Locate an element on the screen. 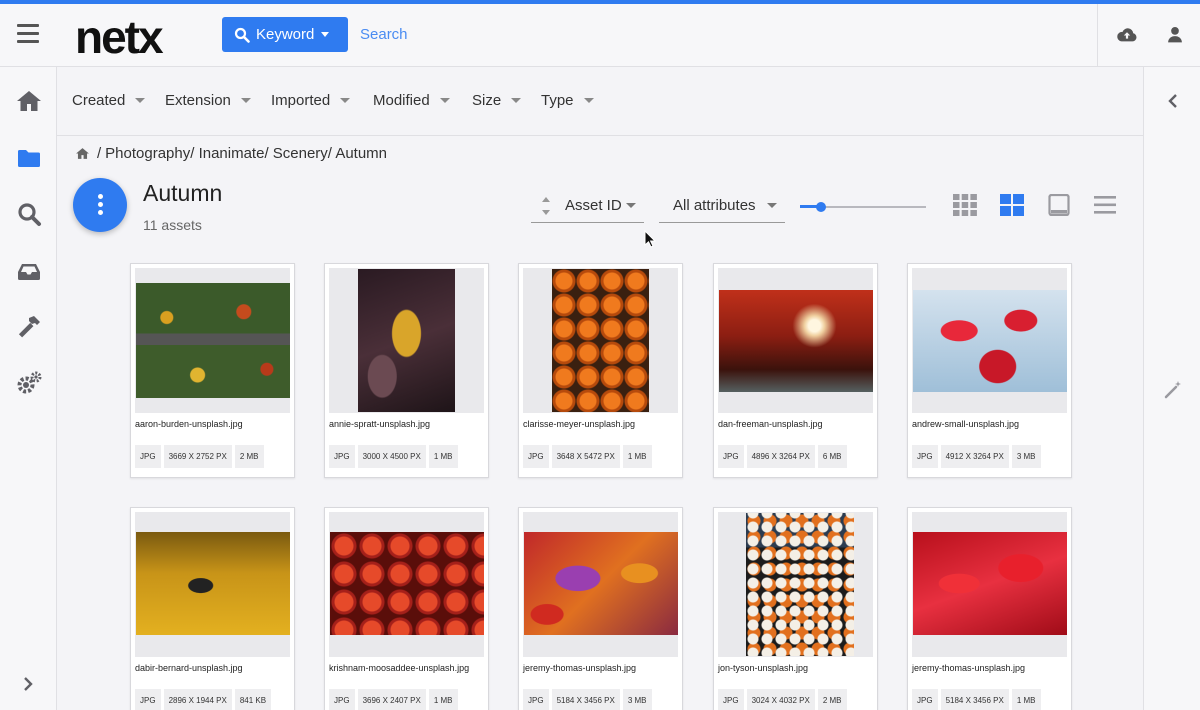 The width and height of the screenshot is (1200, 710). filter-size: Size is located at coordinates (497, 100).